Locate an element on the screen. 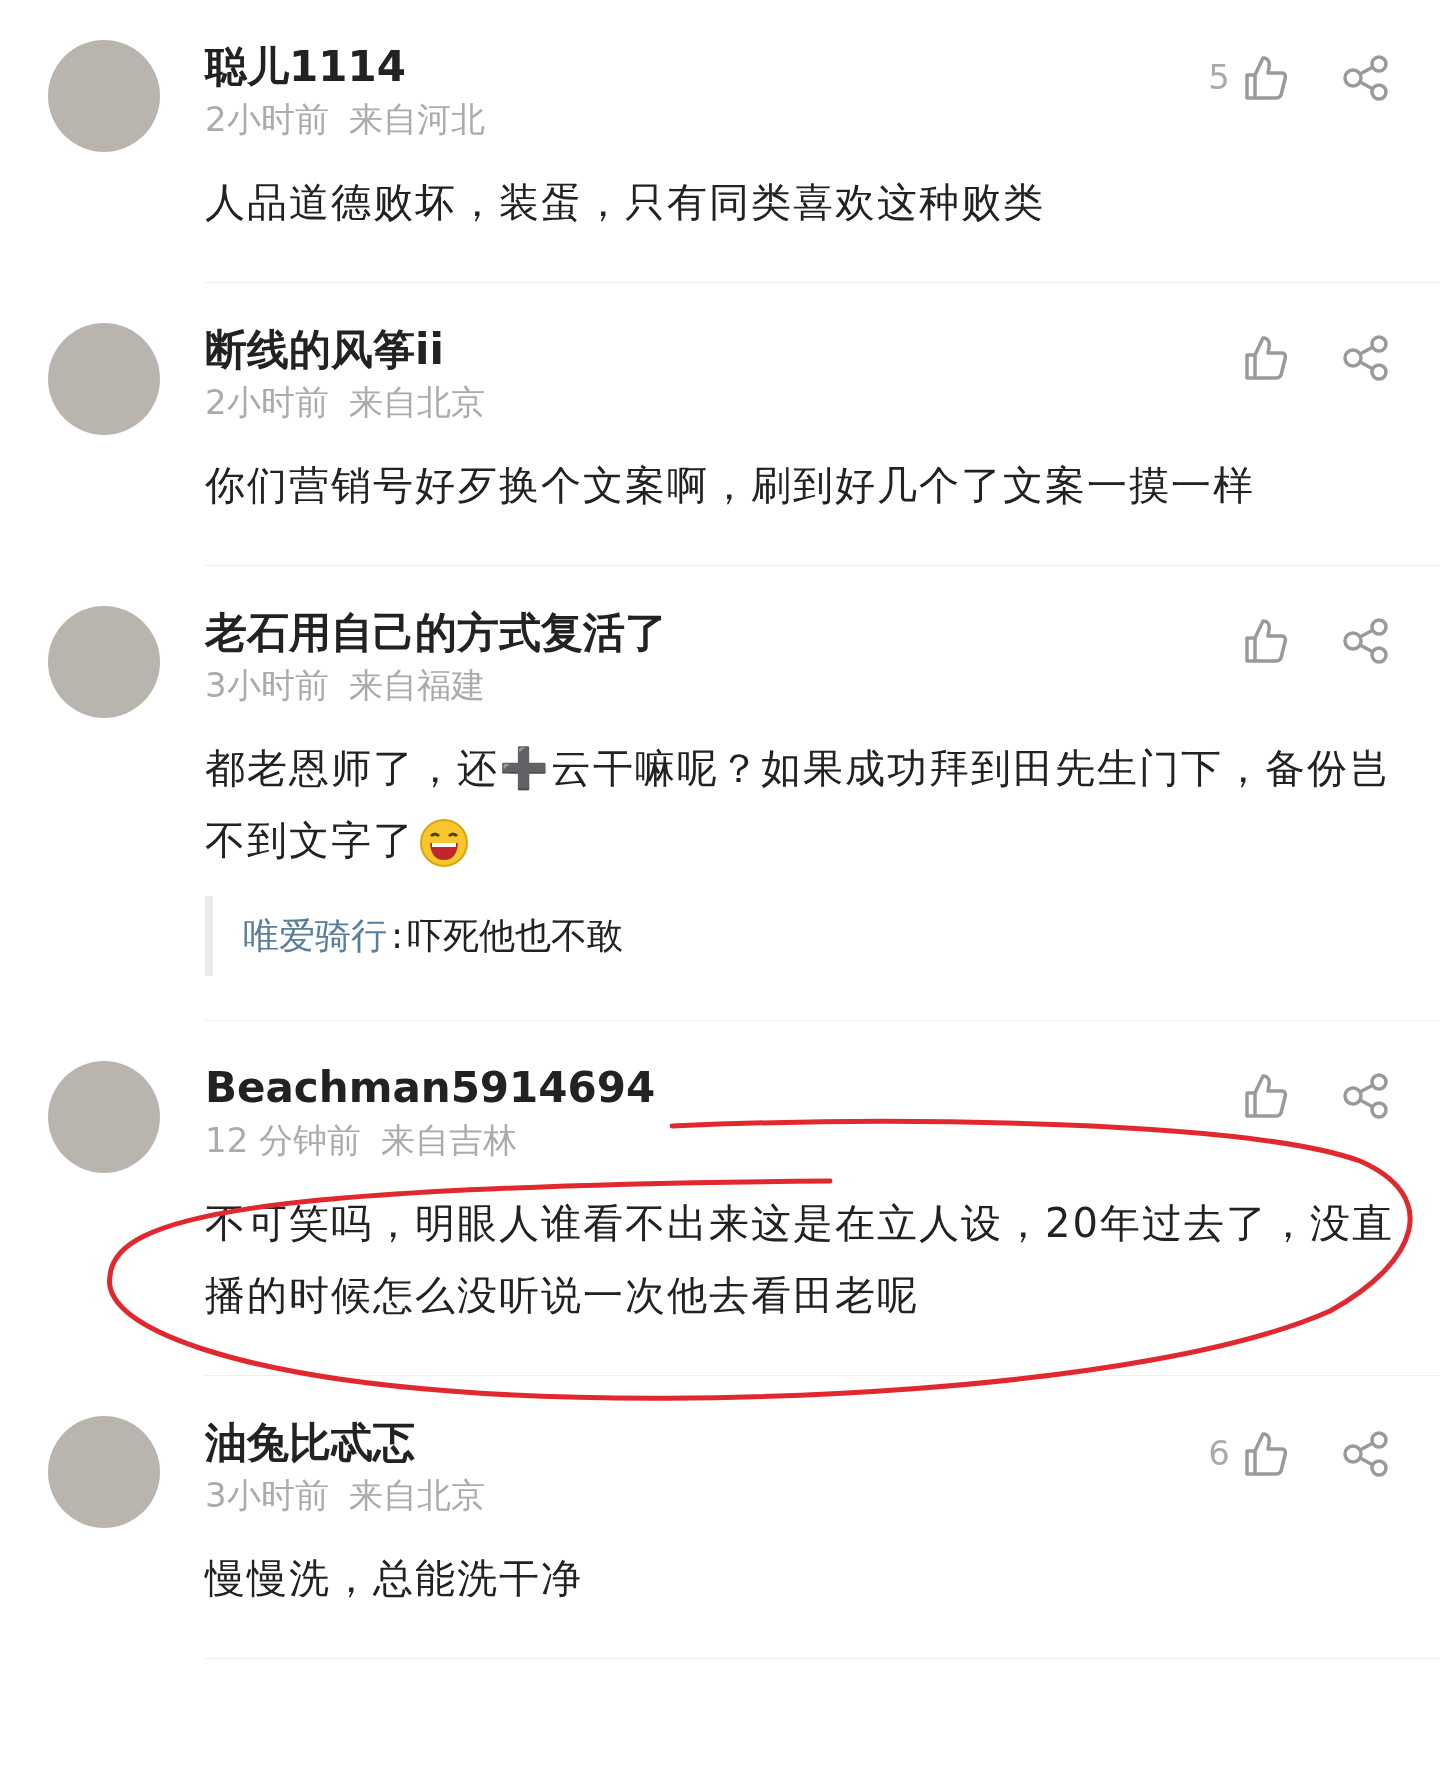 This screenshot has width=1440, height=1786. username: 聪儿1114 is located at coordinates (345, 67).